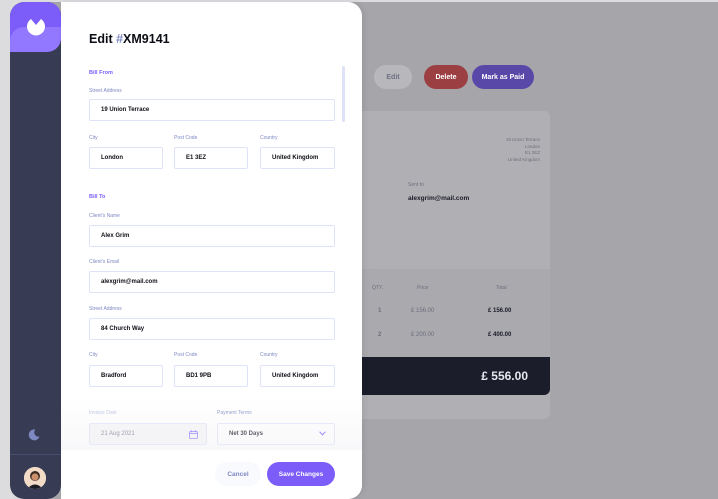 The height and width of the screenshot is (499, 718). What do you see at coordinates (446, 77) in the screenshot?
I see `delete-button: Delete` at bounding box center [446, 77].